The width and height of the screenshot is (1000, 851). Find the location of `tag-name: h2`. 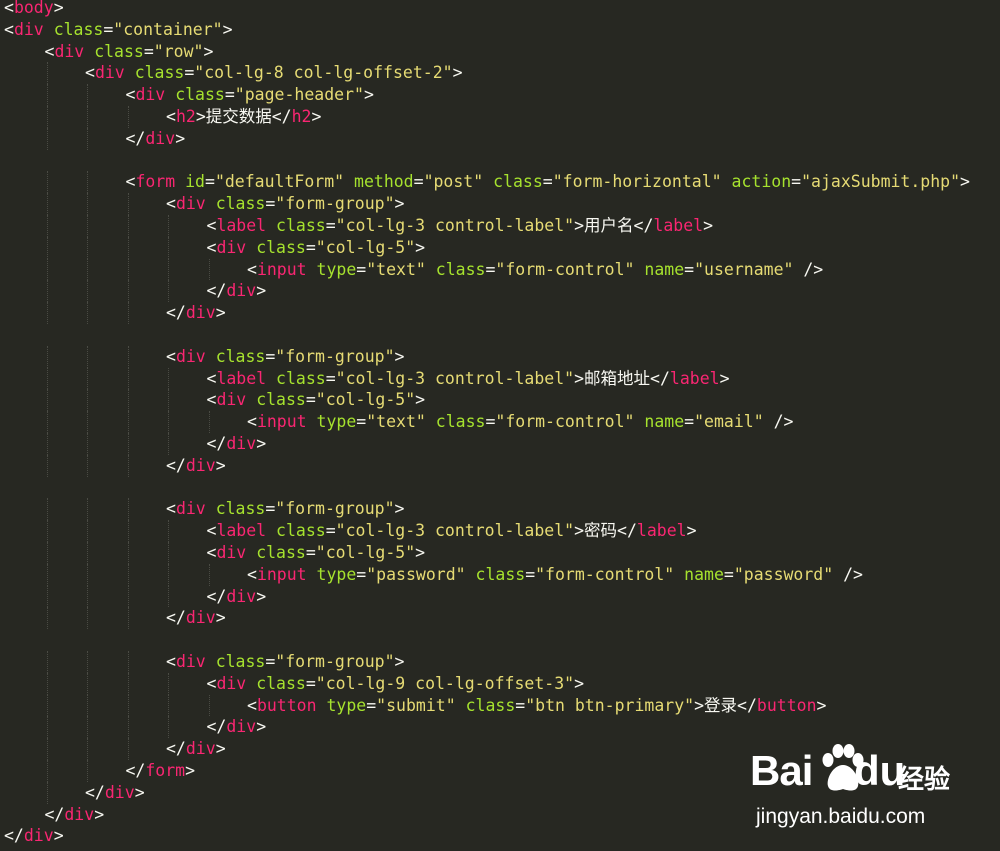

tag-name: h2 is located at coordinates (185, 116).